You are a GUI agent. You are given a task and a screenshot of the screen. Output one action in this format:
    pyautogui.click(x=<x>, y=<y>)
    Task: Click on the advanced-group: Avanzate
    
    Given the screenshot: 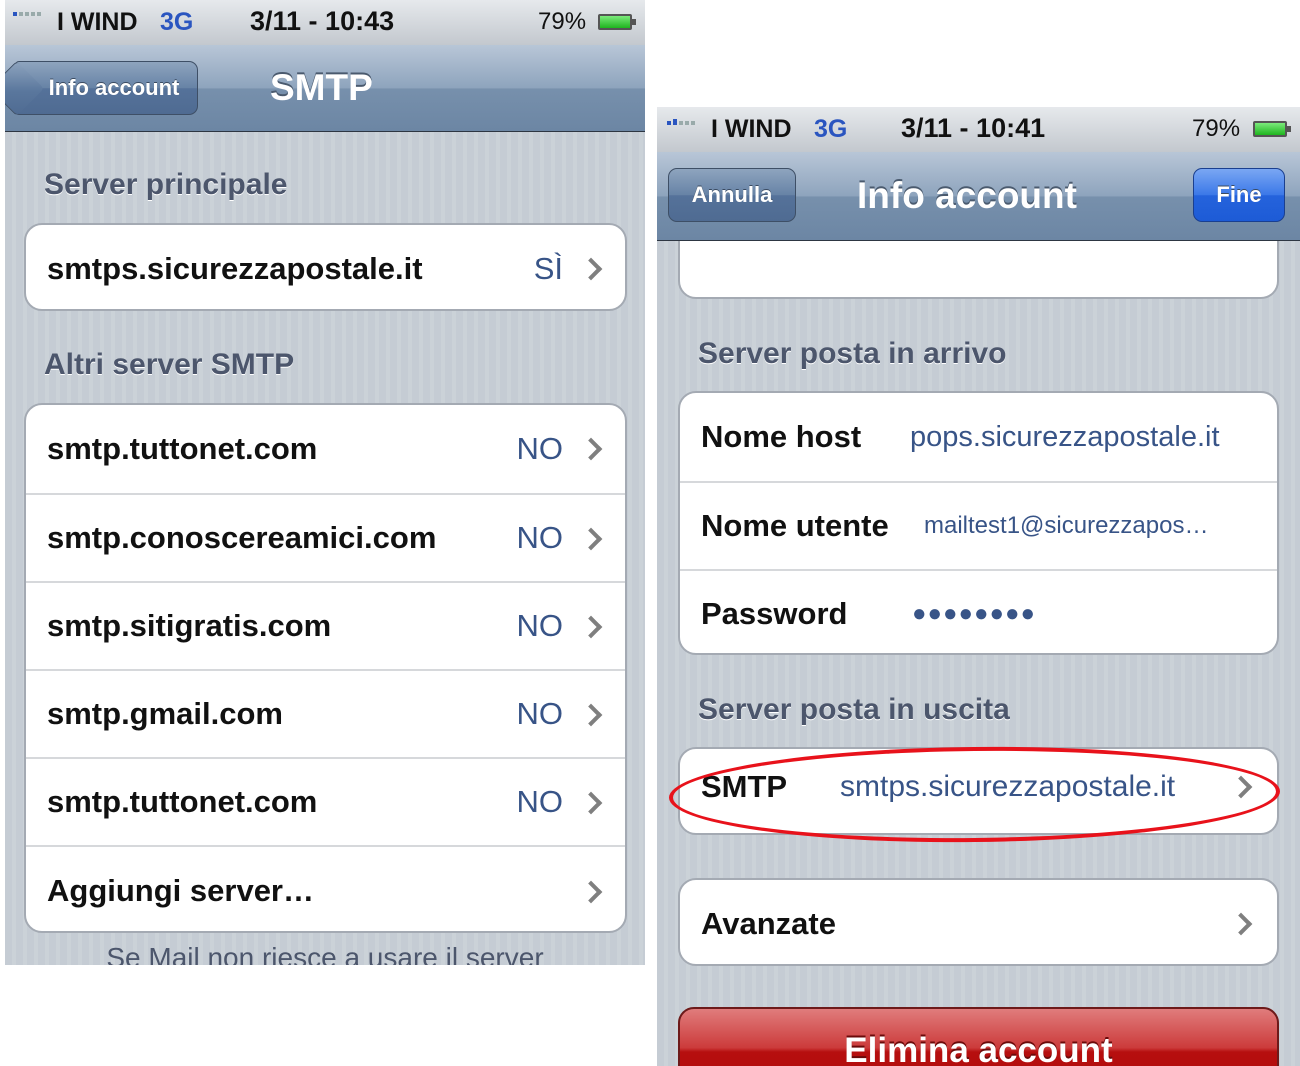 What is the action you would take?
    pyautogui.click(x=978, y=922)
    